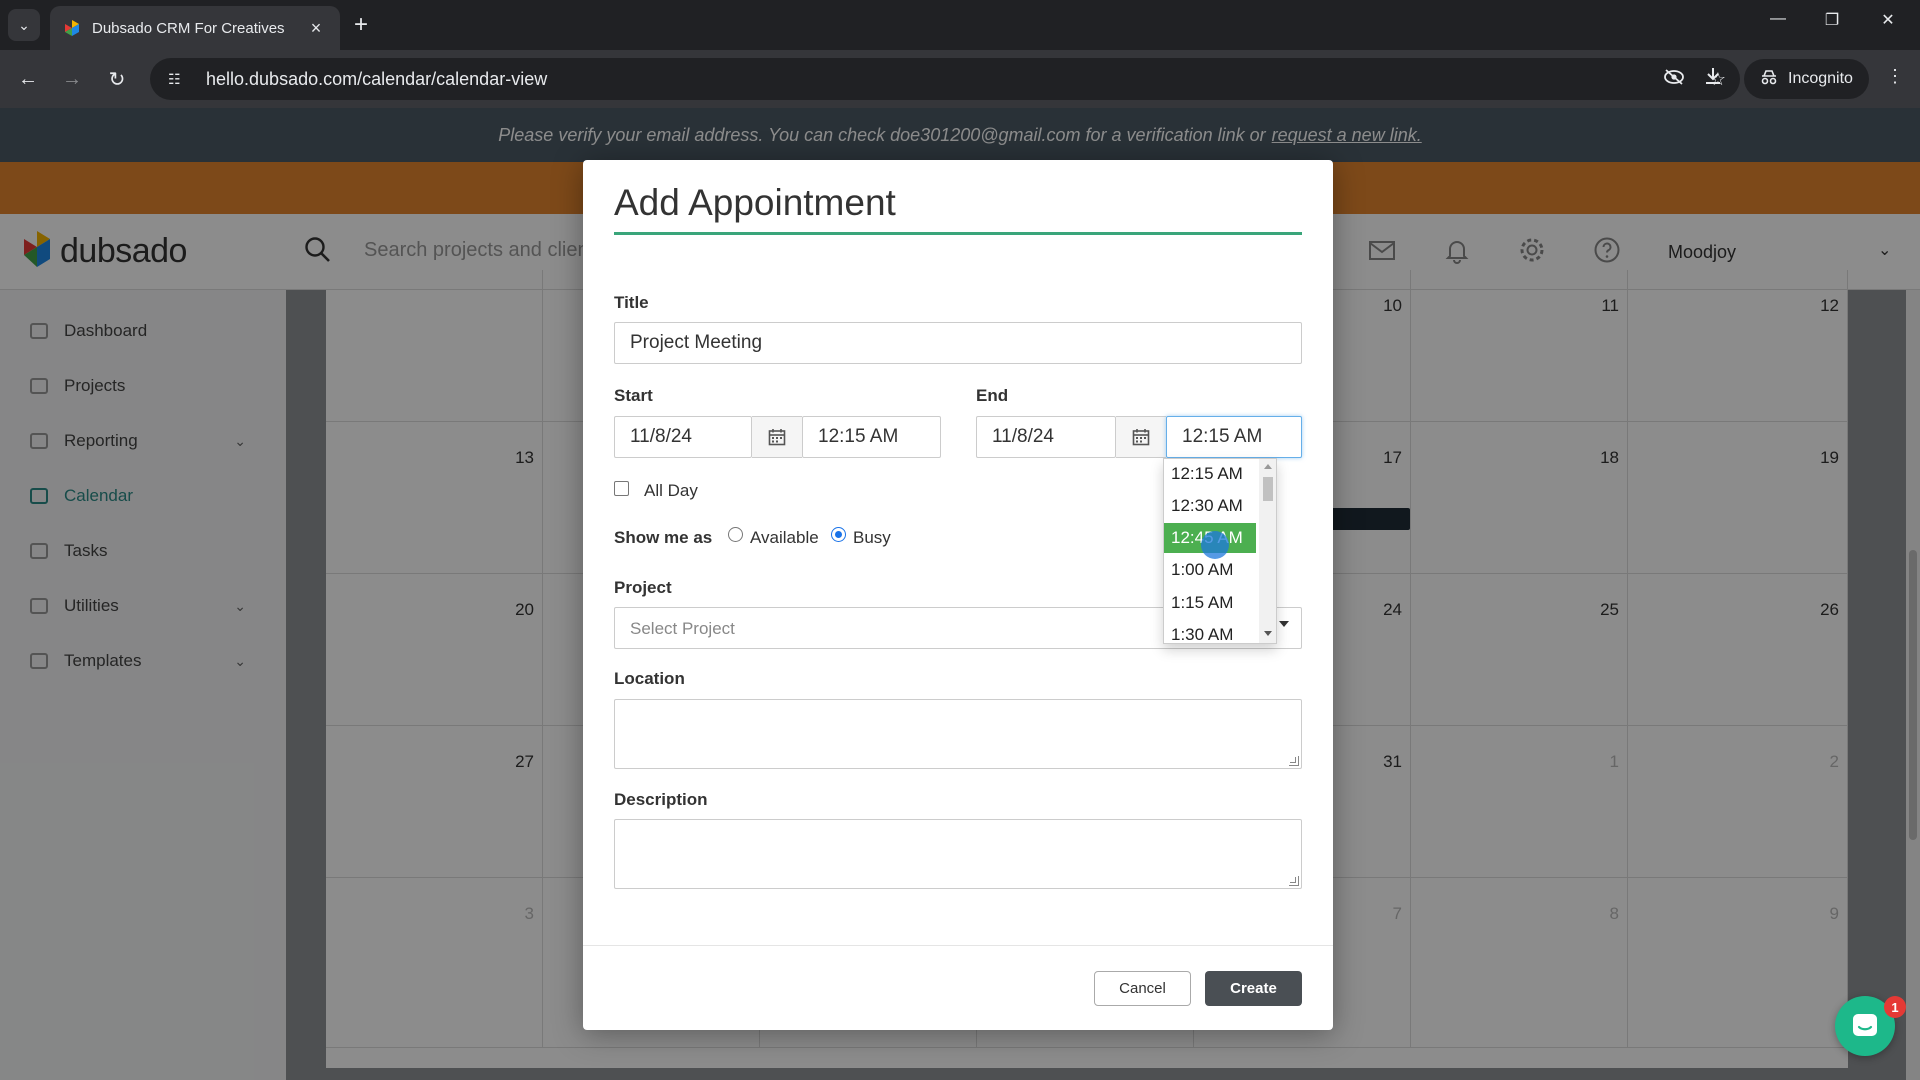 The height and width of the screenshot is (1080, 1920). What do you see at coordinates (683, 437) in the screenshot?
I see `start-date-input` at bounding box center [683, 437].